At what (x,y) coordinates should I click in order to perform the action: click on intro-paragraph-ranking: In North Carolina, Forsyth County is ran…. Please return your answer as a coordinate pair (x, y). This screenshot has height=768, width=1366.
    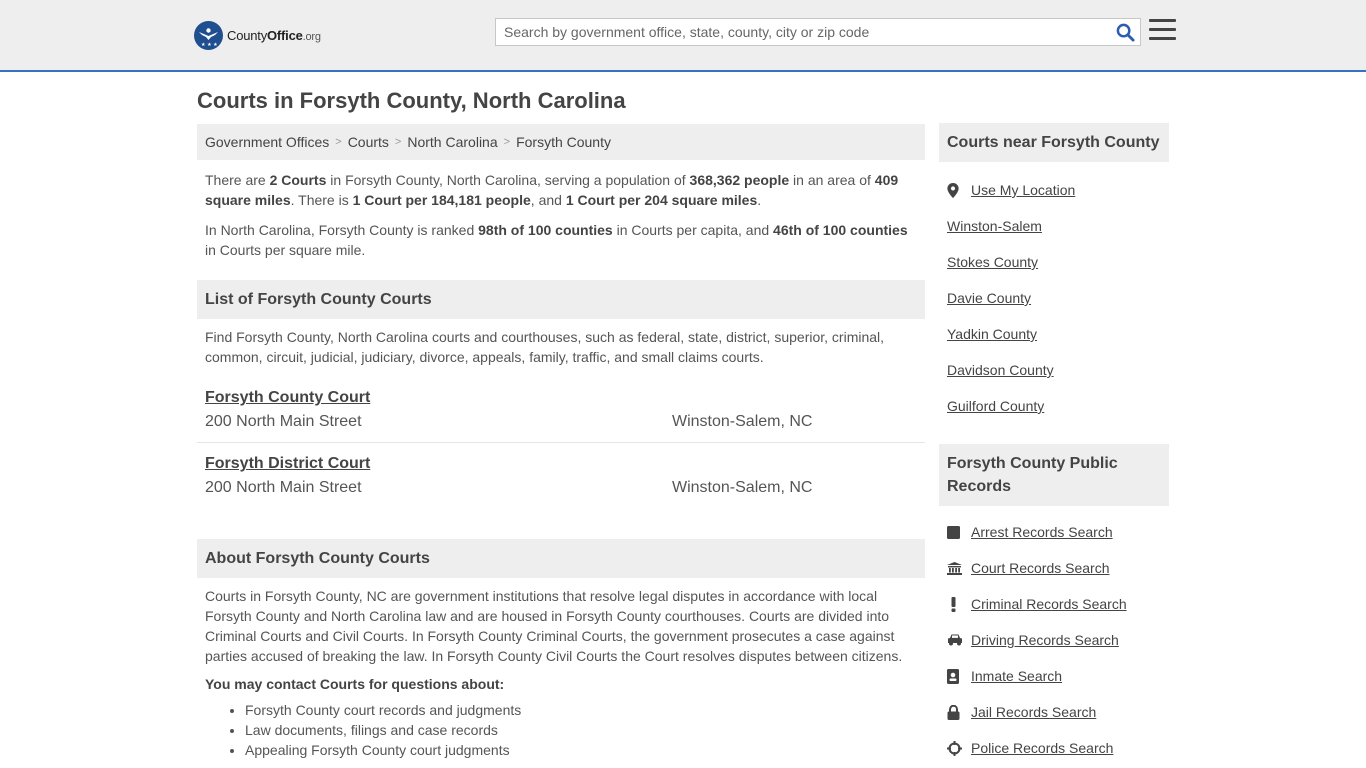
    Looking at the image, I should click on (556, 240).